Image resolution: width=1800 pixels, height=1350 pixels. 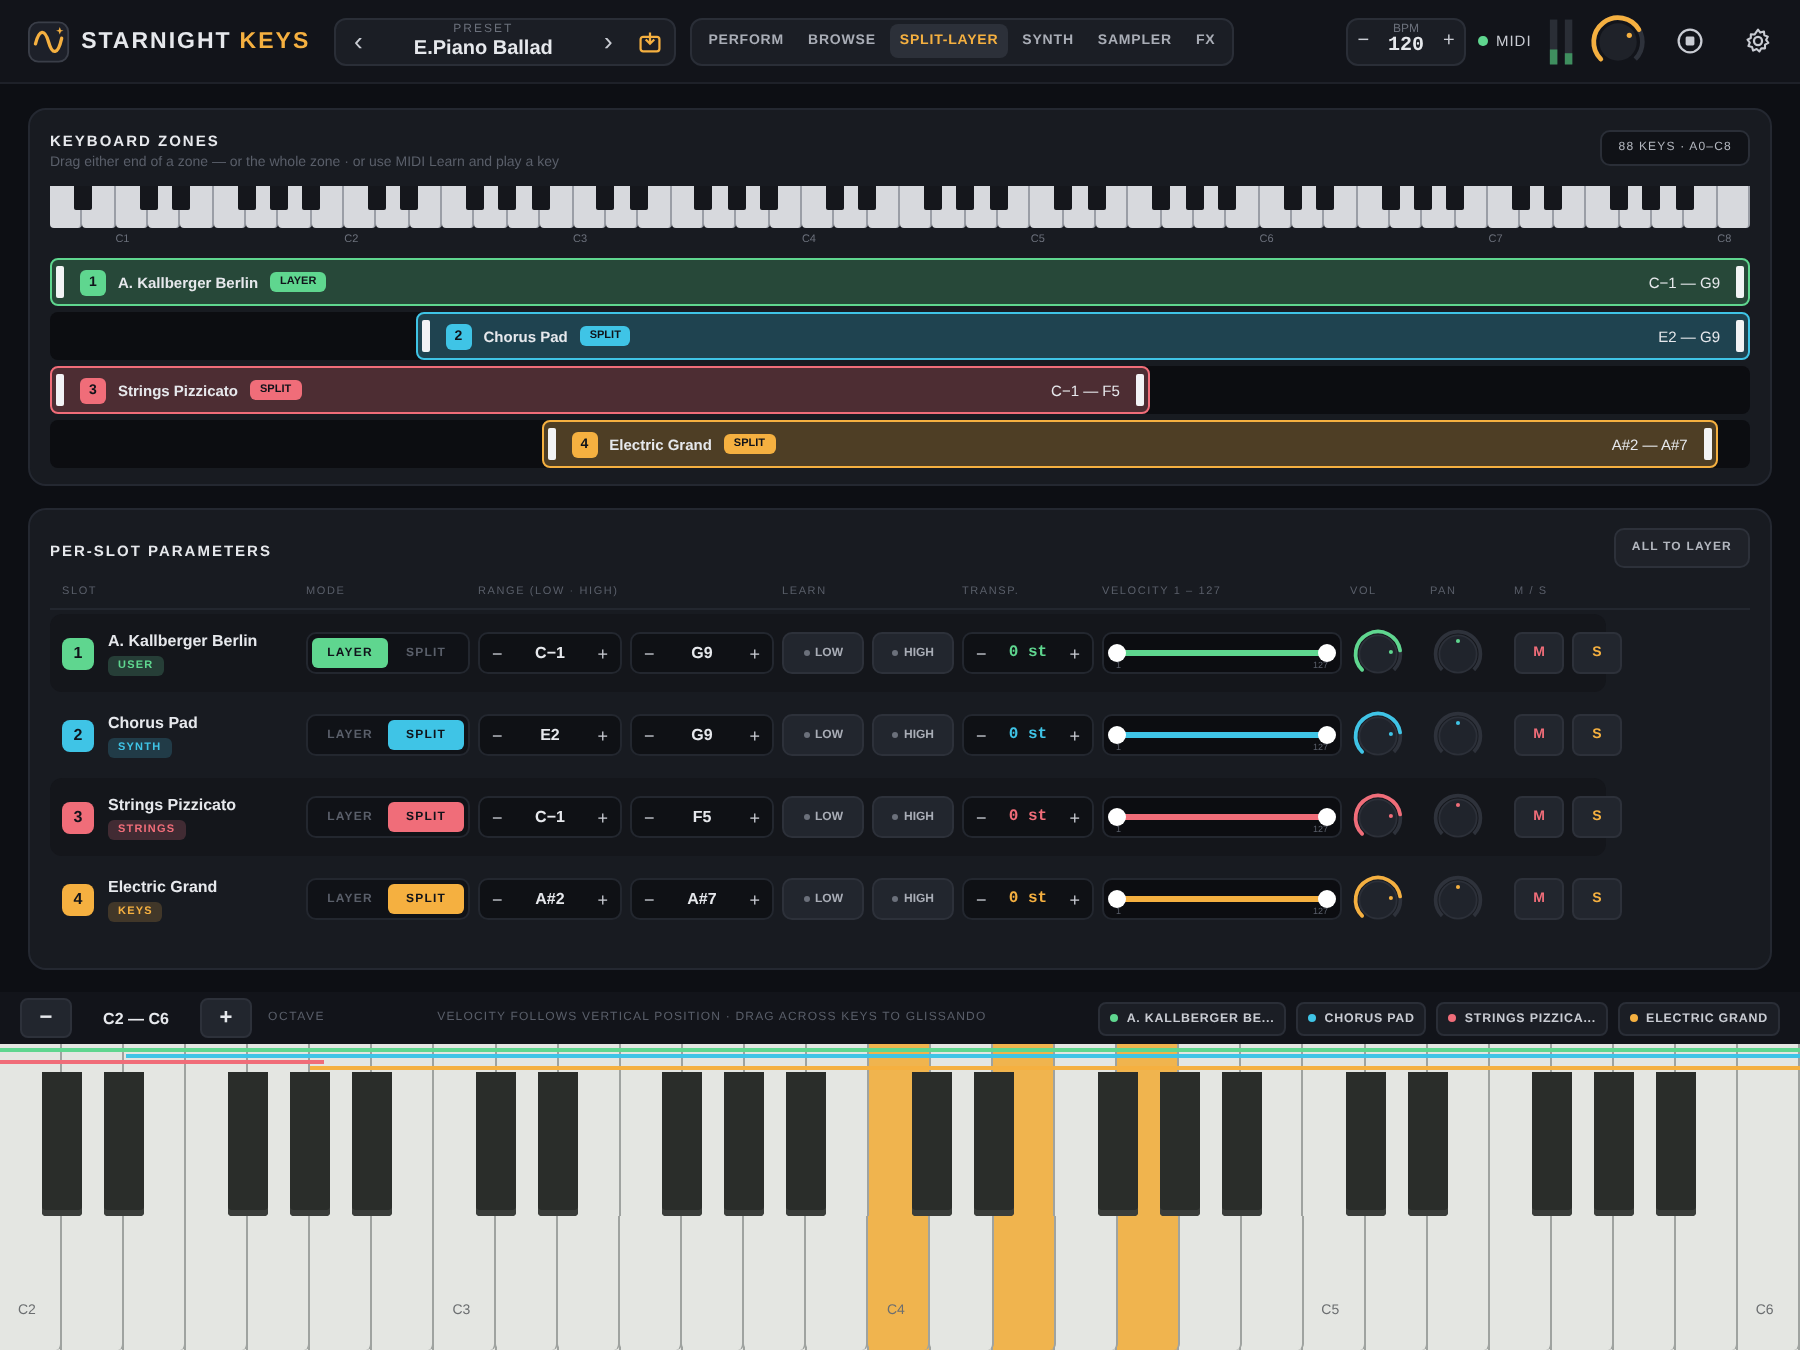 What do you see at coordinates (153, 722) in the screenshot?
I see `slot-name: Chorus Pad` at bounding box center [153, 722].